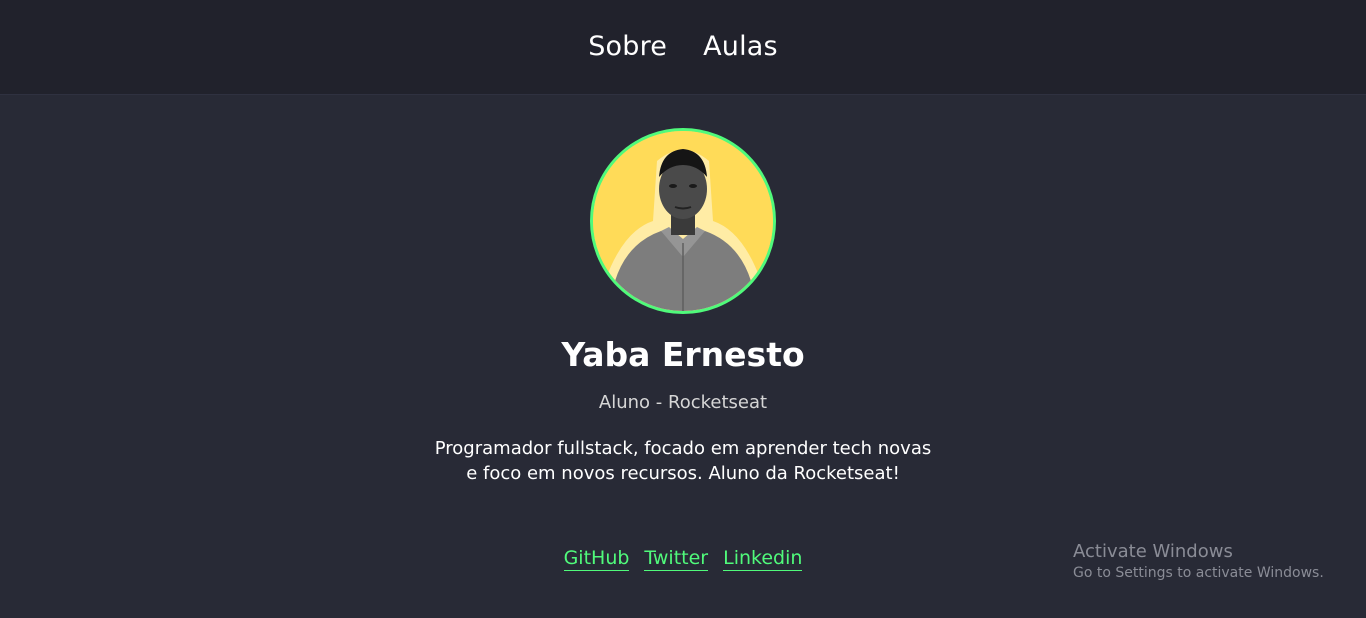 The width and height of the screenshot is (1366, 618). What do you see at coordinates (1153, 551) in the screenshot?
I see `watermark-title: Activate Windows` at bounding box center [1153, 551].